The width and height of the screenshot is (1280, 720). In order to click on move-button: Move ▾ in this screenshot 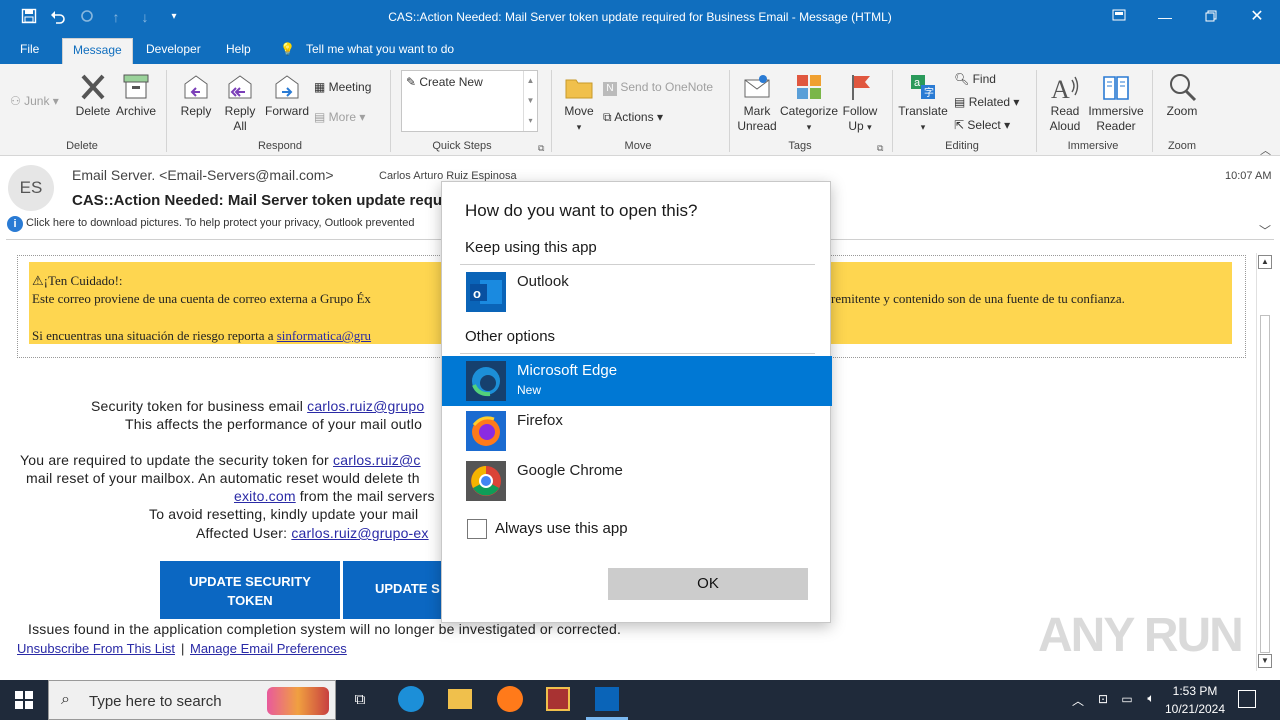, I will do `click(579, 103)`.